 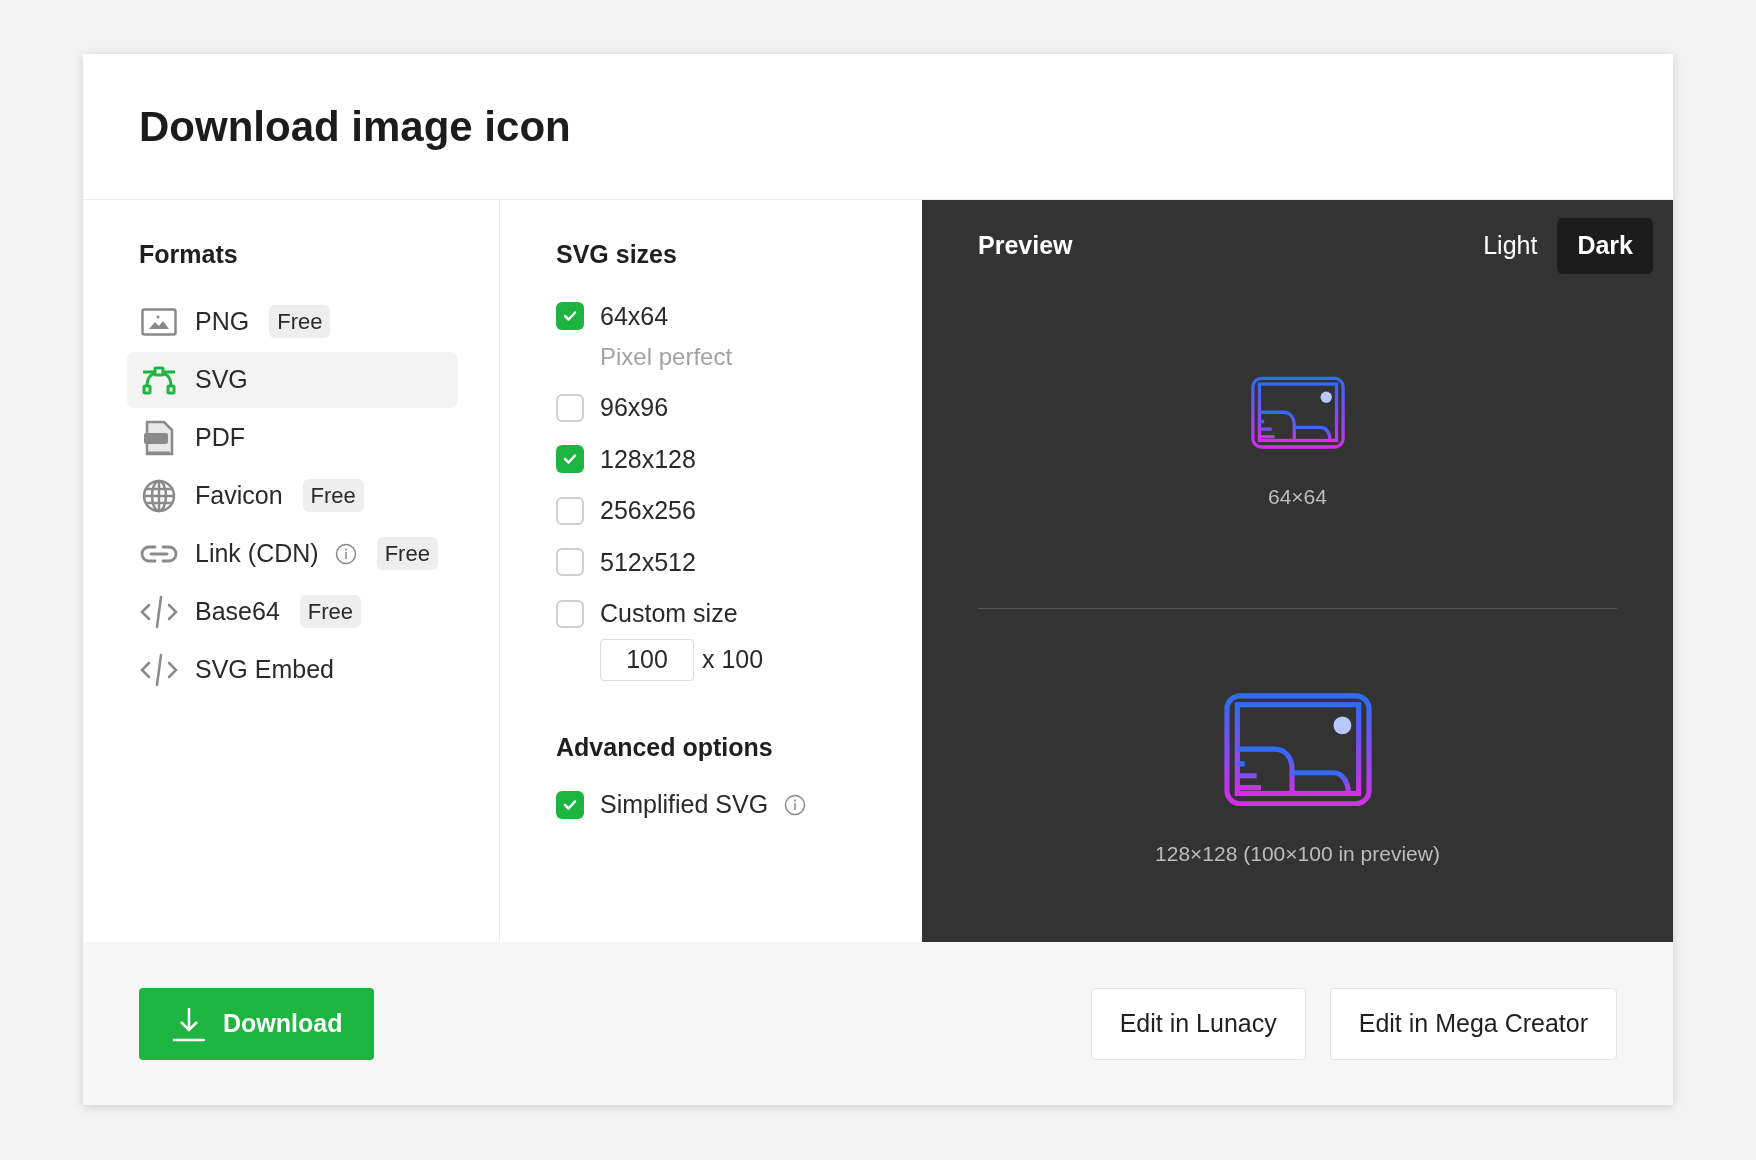 What do you see at coordinates (1297, 496) in the screenshot?
I see `preview-caption: 64×64` at bounding box center [1297, 496].